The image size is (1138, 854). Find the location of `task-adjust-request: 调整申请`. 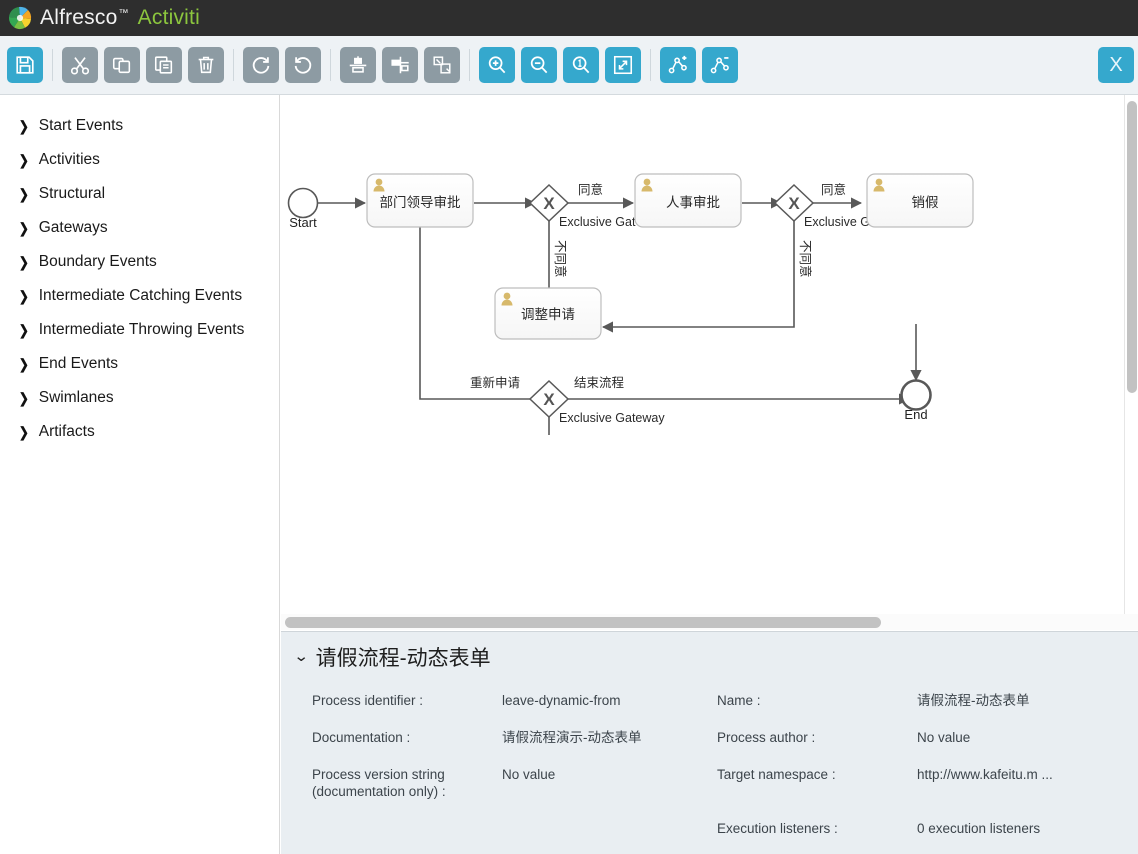

task-adjust-request: 调整申请 is located at coordinates (548, 313).